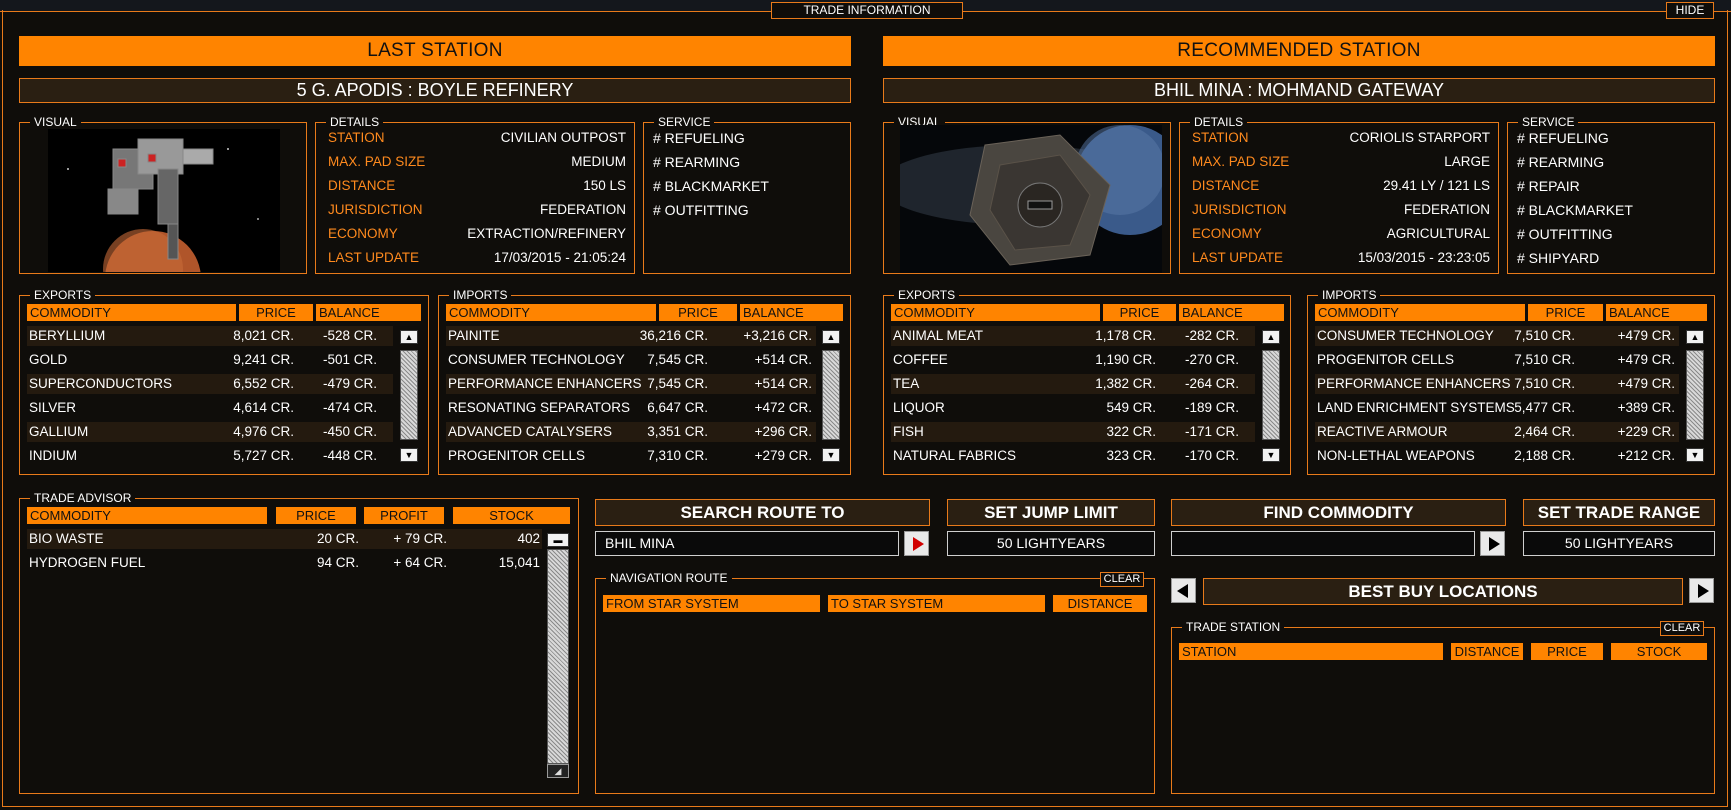 This screenshot has height=810, width=1731. What do you see at coordinates (284, 563) in the screenshot?
I see `table-row: HYDROGEN FUEL 94 CR. + 64 CR. 15,041` at bounding box center [284, 563].